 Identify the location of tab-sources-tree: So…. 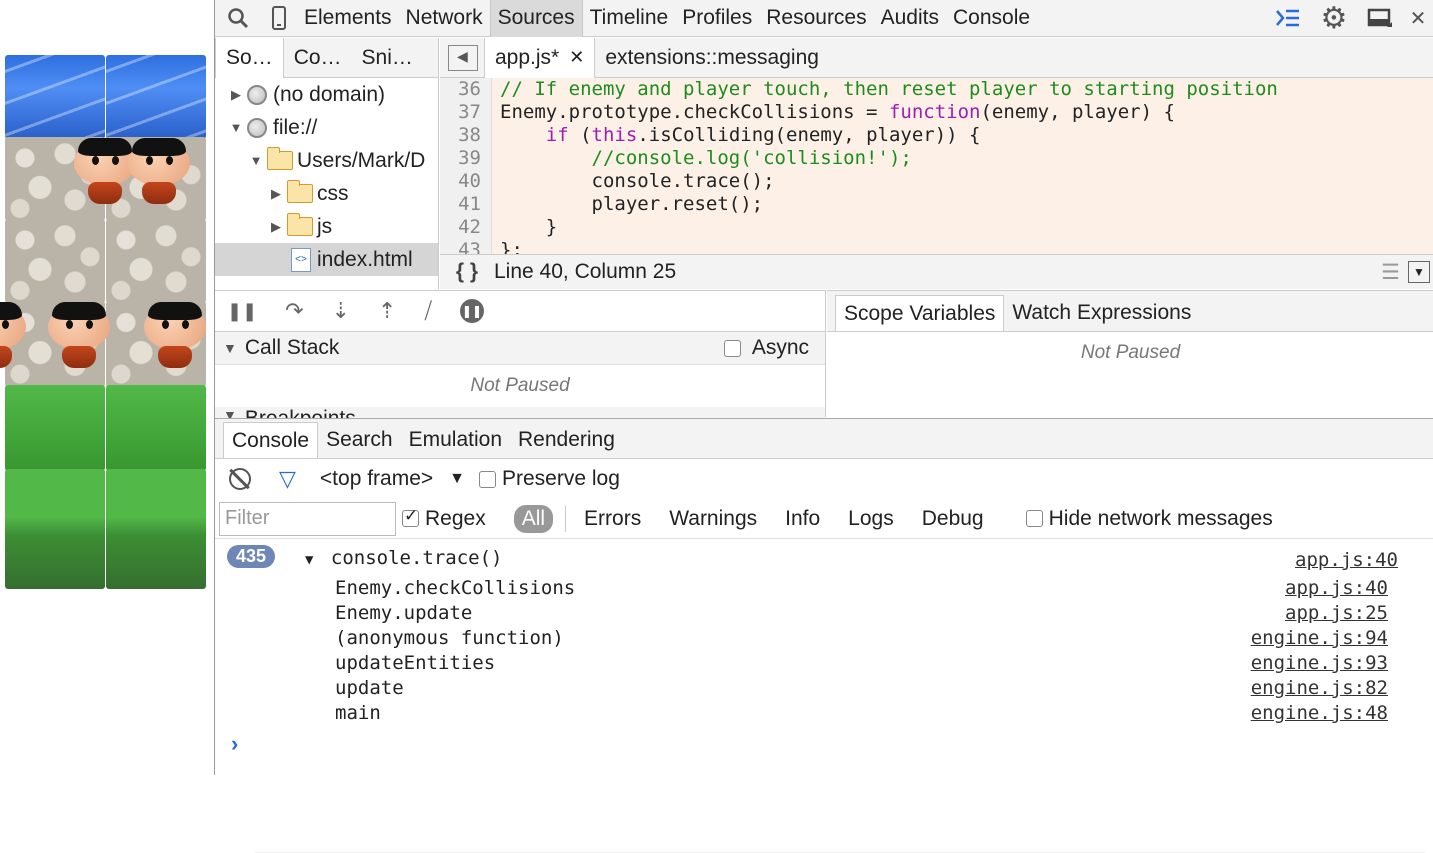
(249, 58).